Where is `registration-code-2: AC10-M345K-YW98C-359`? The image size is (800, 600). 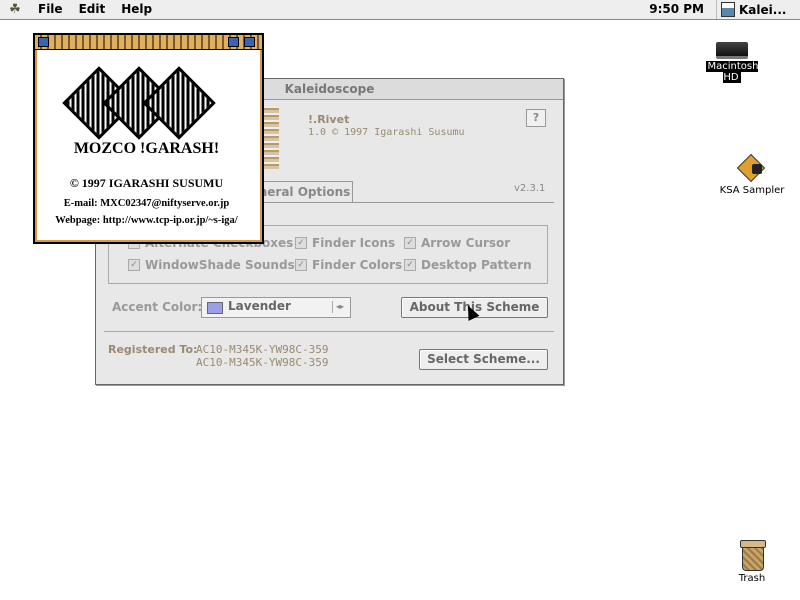 registration-code-2: AC10-M345K-YW98C-359 is located at coordinates (262, 362).